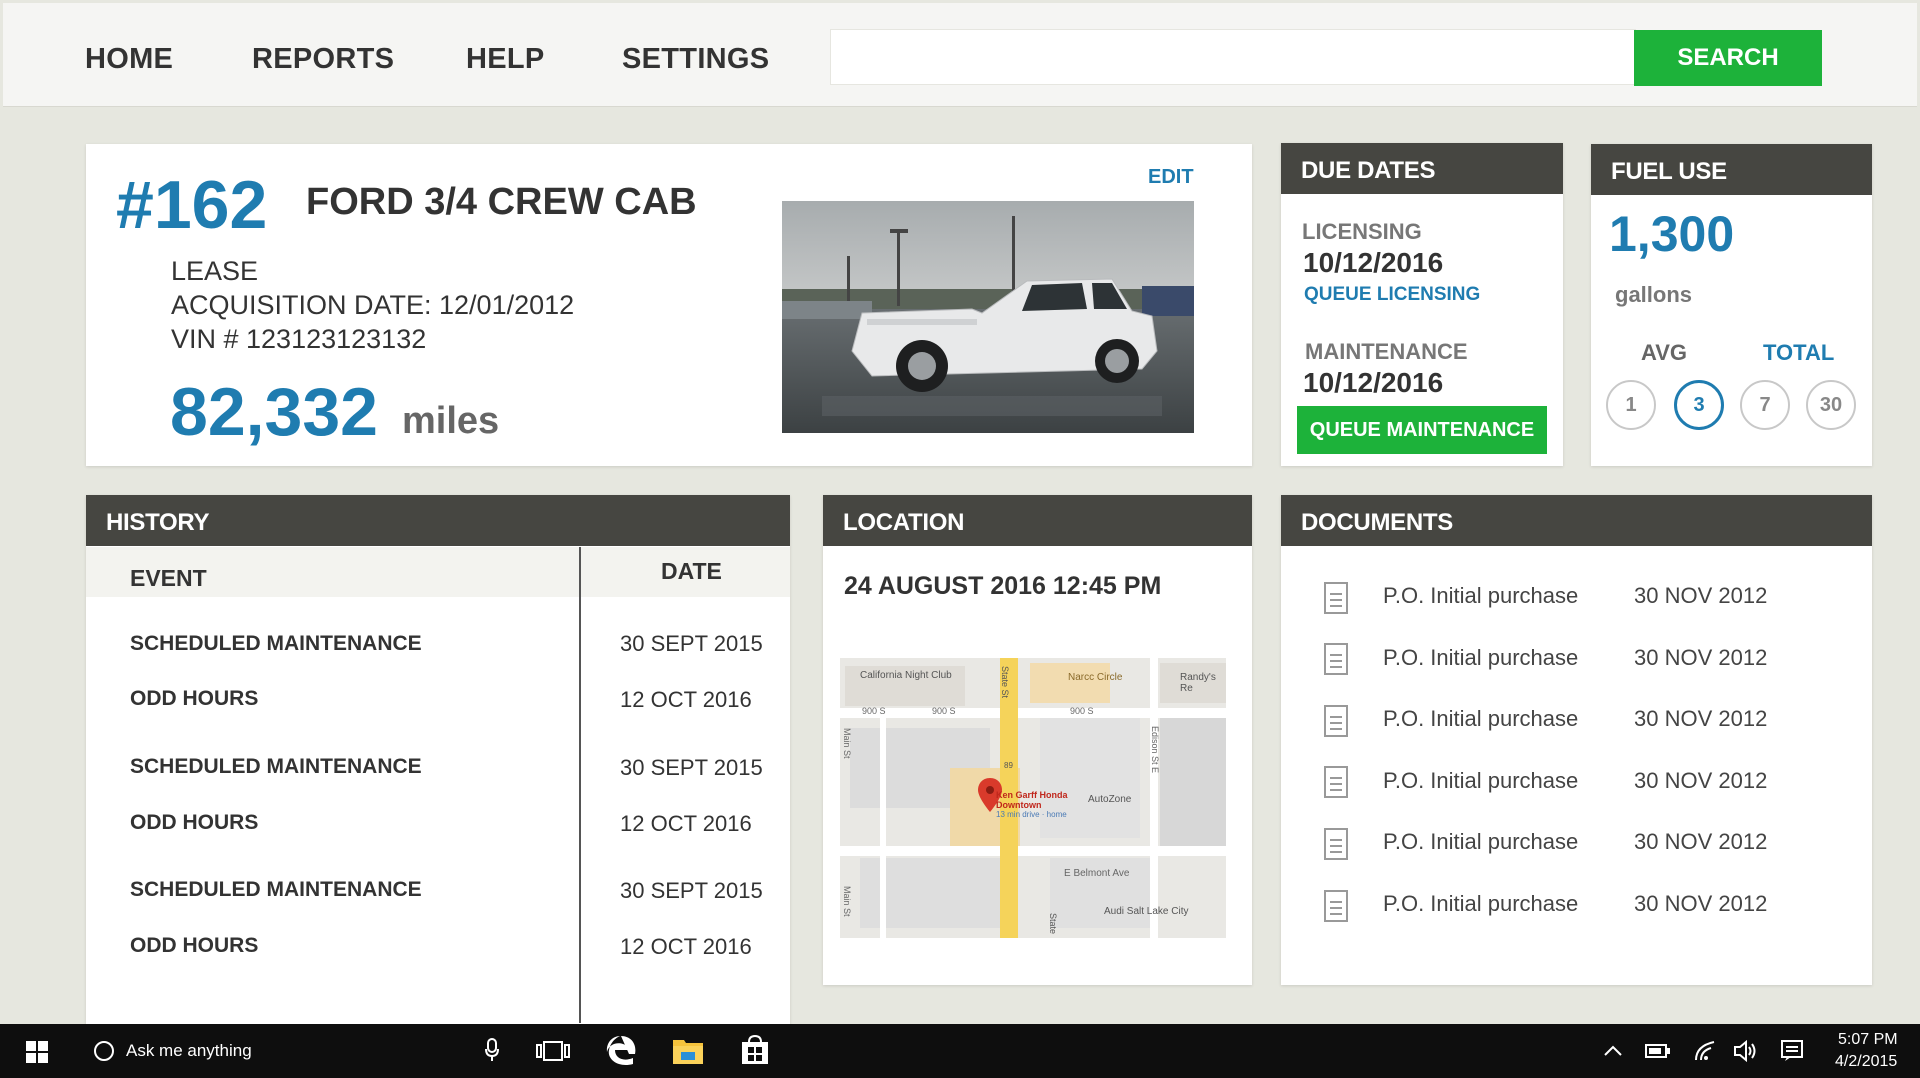  What do you see at coordinates (1386, 351) in the screenshot?
I see `maintenance-label: MAINTENANCE` at bounding box center [1386, 351].